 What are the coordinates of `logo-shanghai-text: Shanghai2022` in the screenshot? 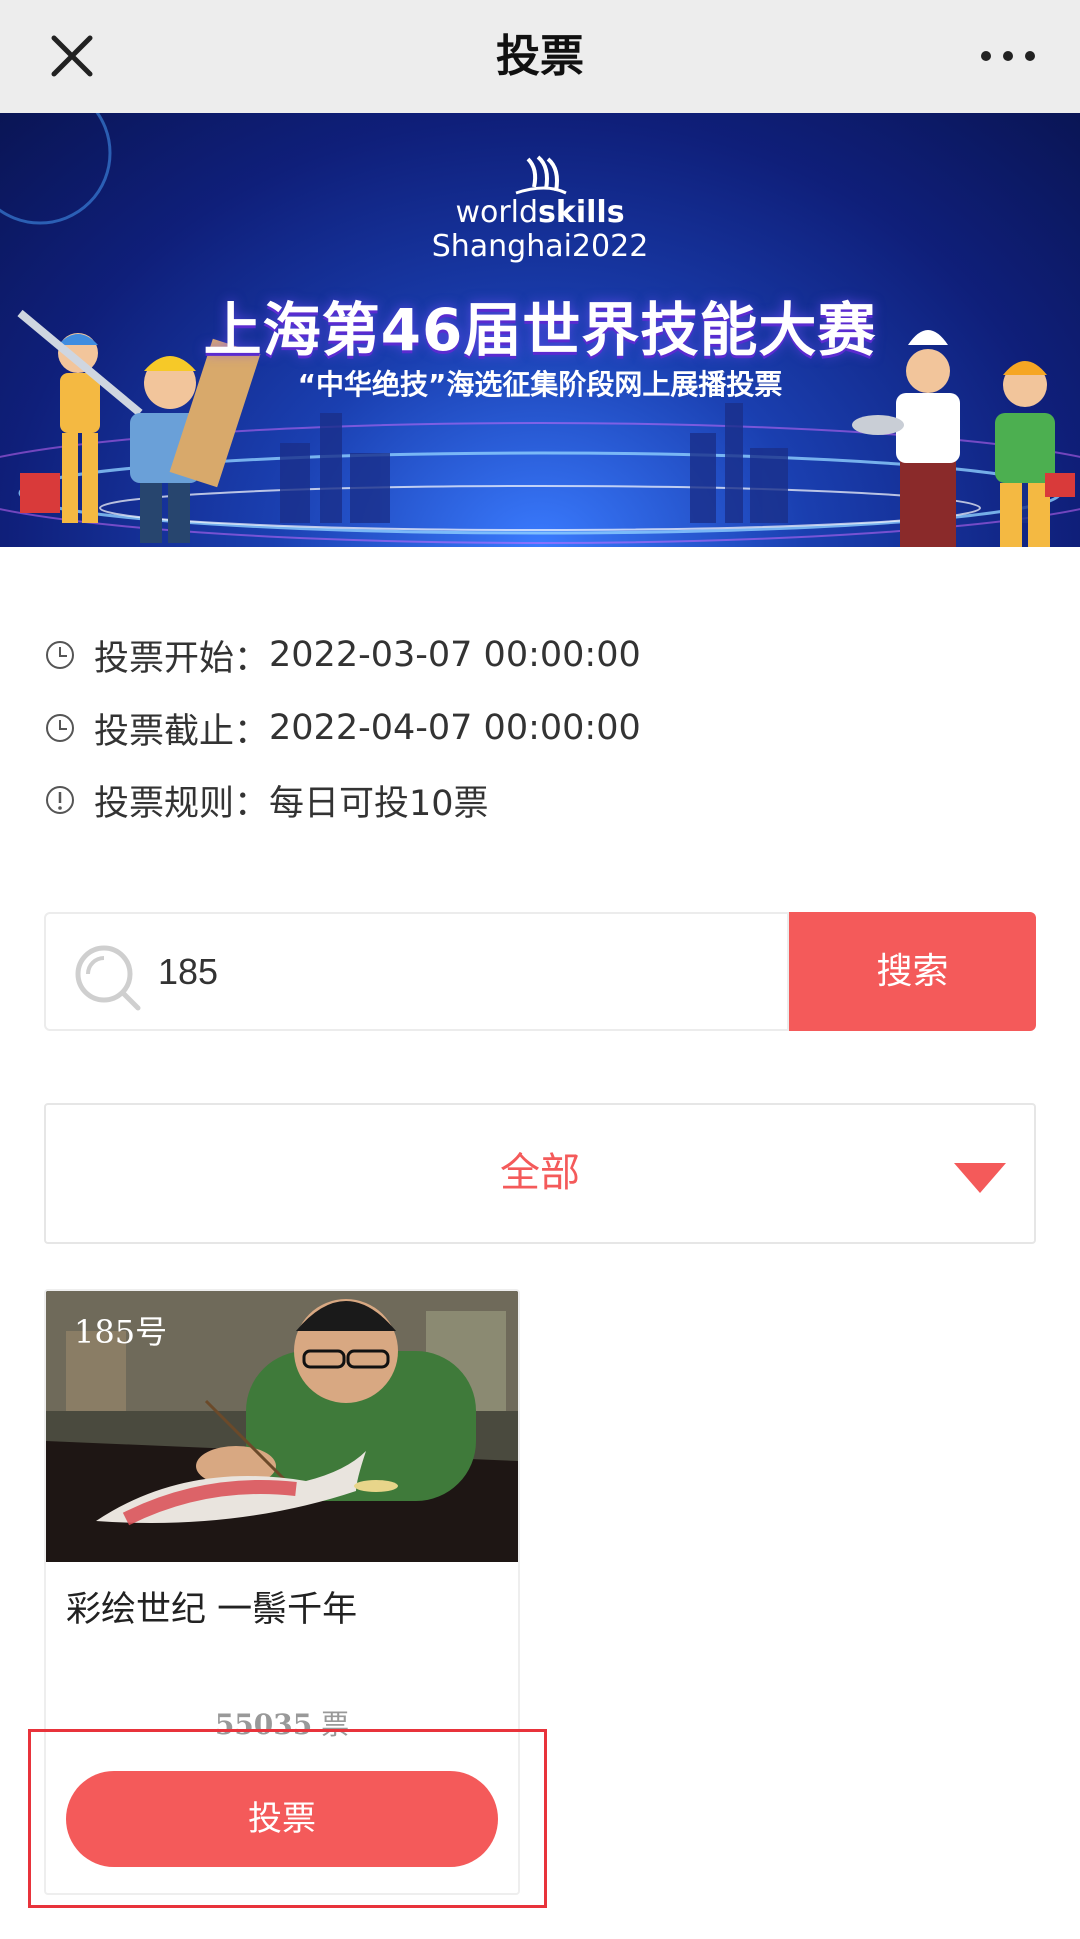 It's located at (540, 246).